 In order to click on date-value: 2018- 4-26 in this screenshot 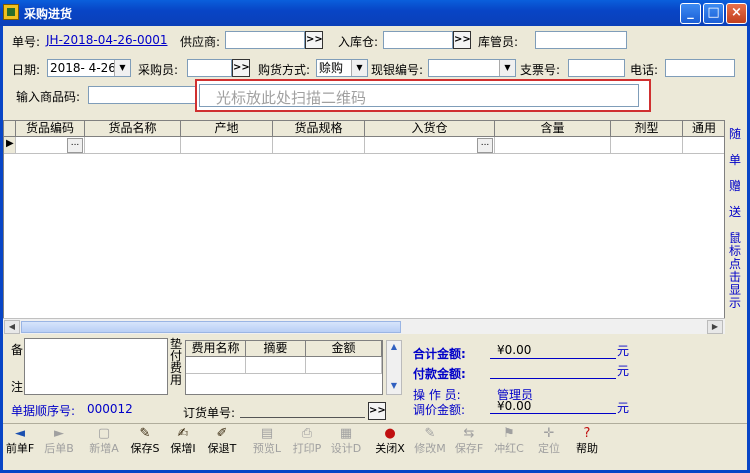, I will do `click(83, 68)`.